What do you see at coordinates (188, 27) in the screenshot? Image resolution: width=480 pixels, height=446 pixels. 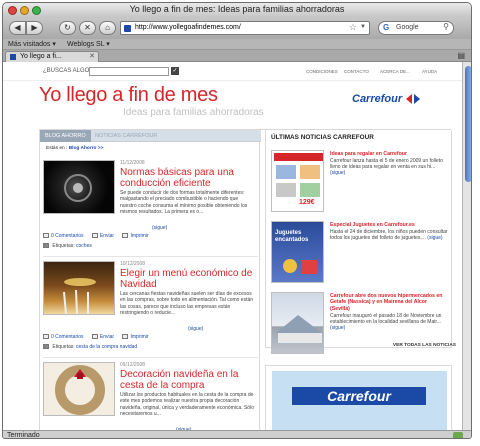 I see `address-bar-url: http://www.yollegoafindemes.com/` at bounding box center [188, 27].